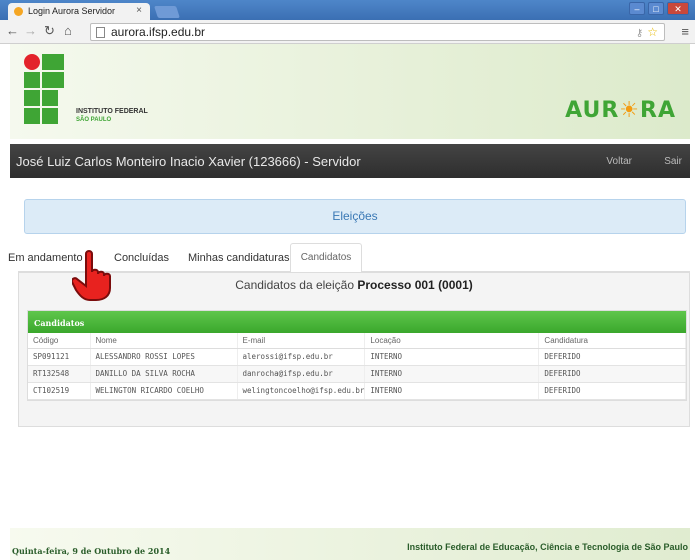  I want to click on page-icon, so click(100, 32).